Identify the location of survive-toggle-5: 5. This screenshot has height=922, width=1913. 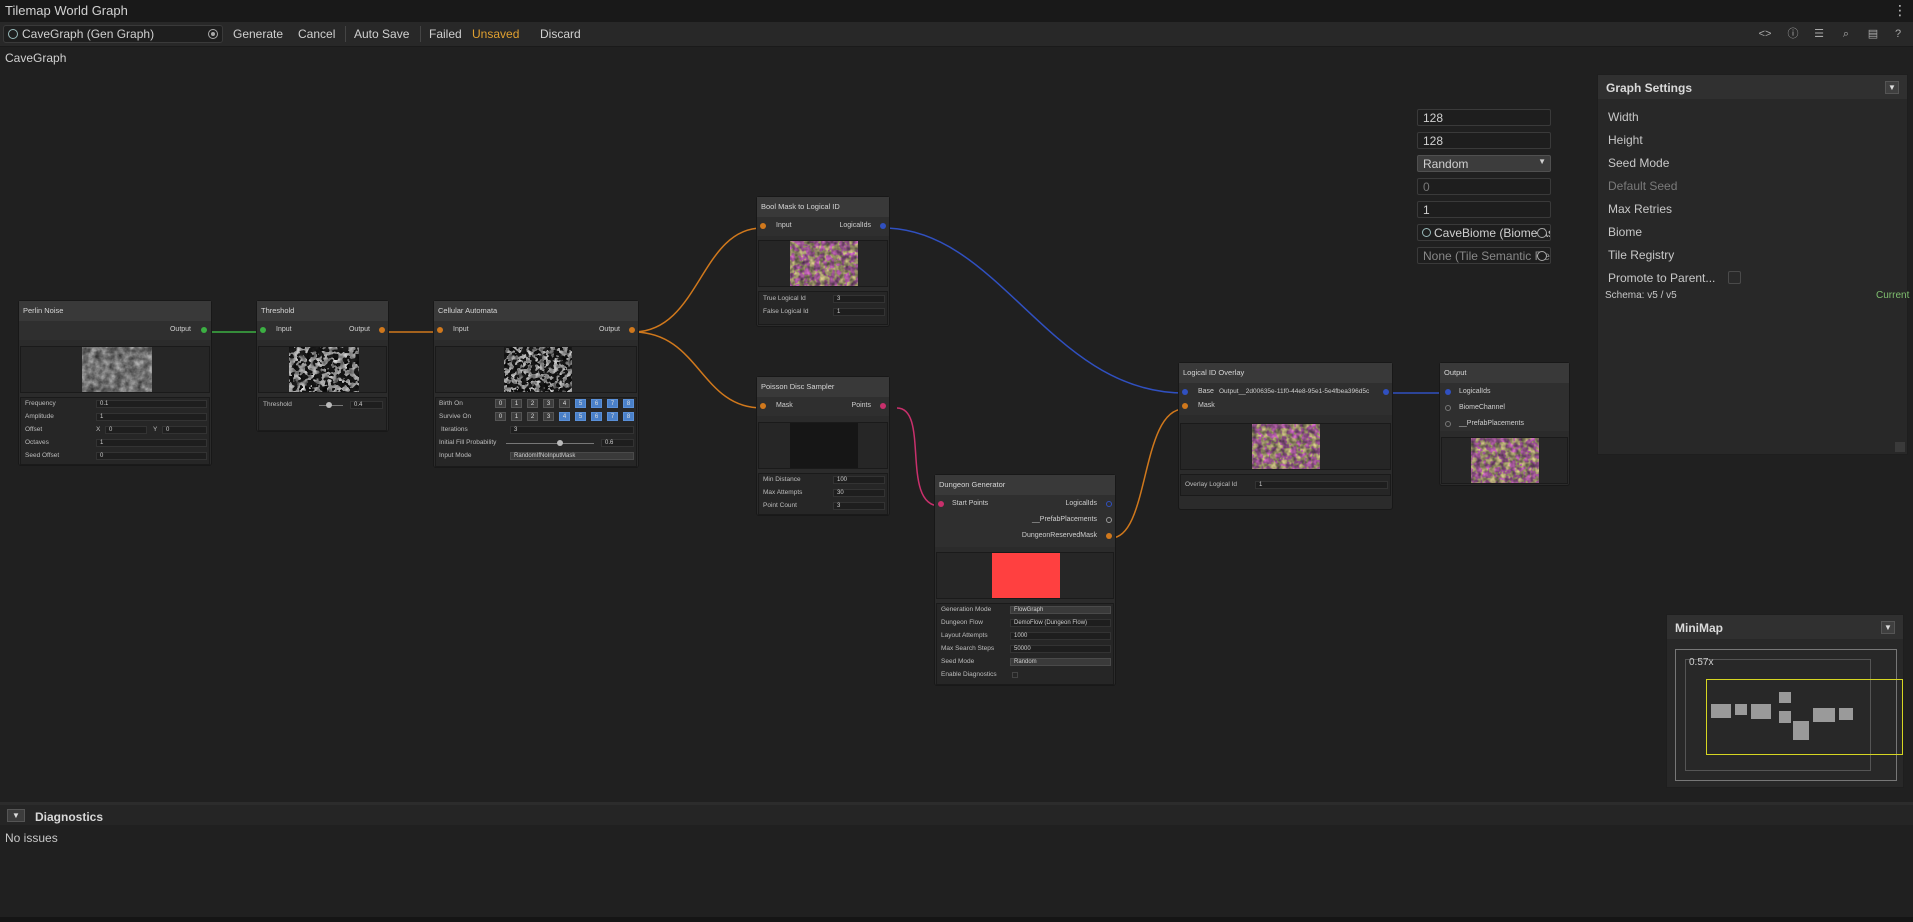
(580, 416).